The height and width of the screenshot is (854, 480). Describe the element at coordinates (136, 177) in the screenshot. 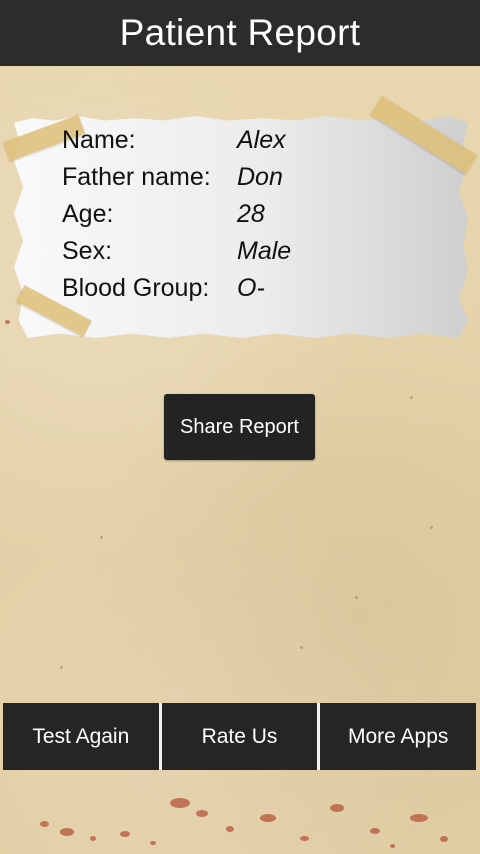

I see `info-label: Father name:` at that location.